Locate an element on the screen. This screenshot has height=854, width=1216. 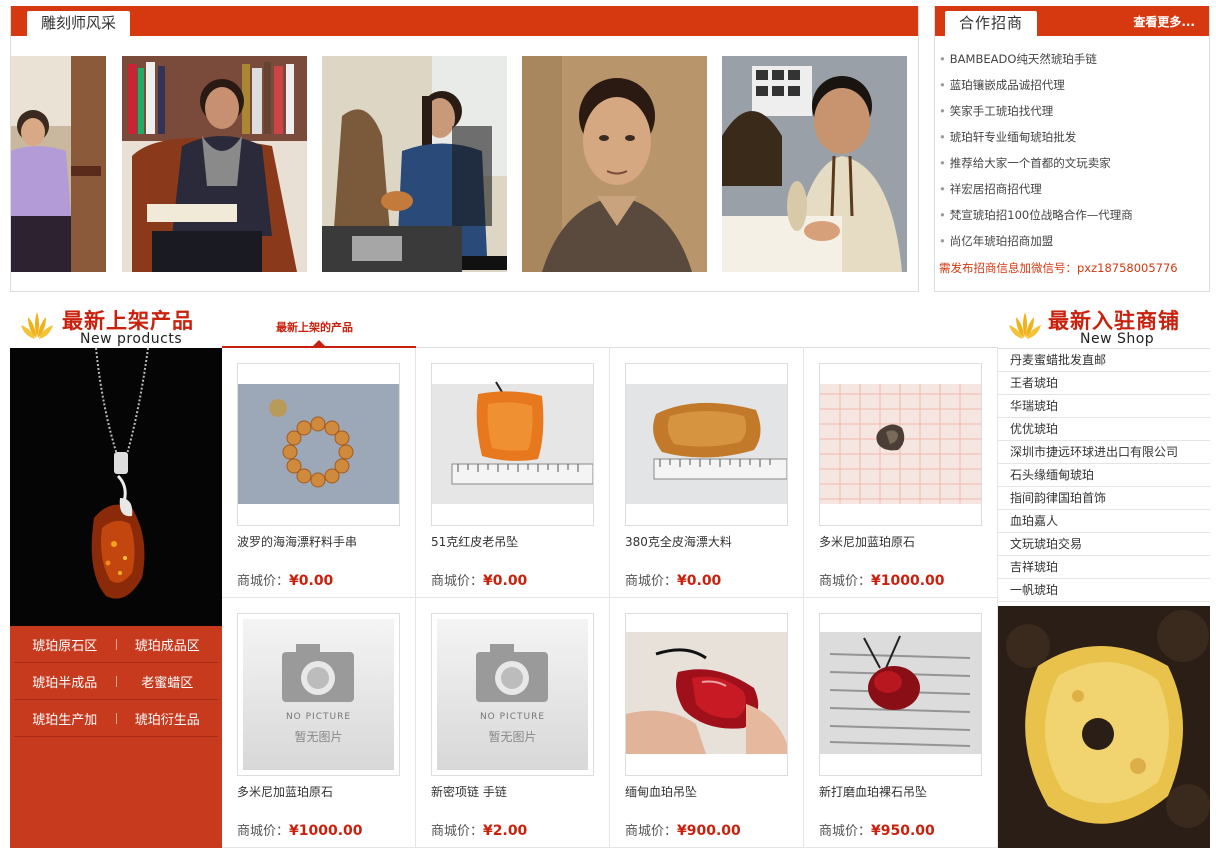
product-name: 新密项链 手链 is located at coordinates (469, 791).